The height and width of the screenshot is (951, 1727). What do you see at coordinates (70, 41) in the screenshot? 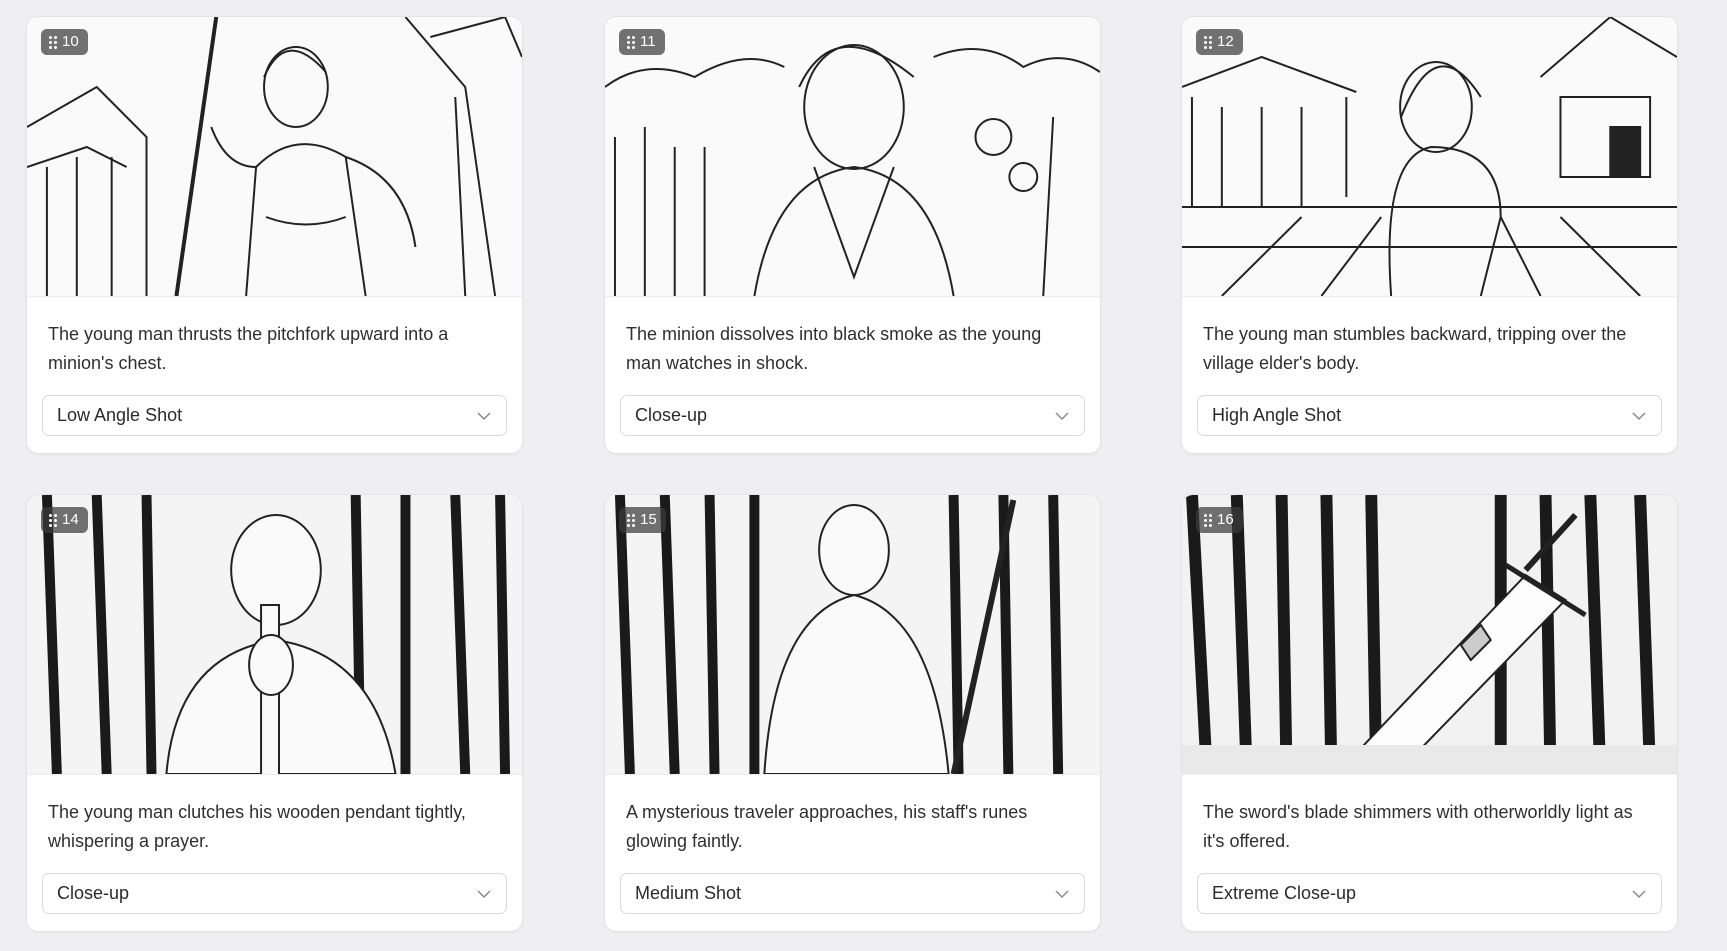
I see `scene-index: 10` at bounding box center [70, 41].